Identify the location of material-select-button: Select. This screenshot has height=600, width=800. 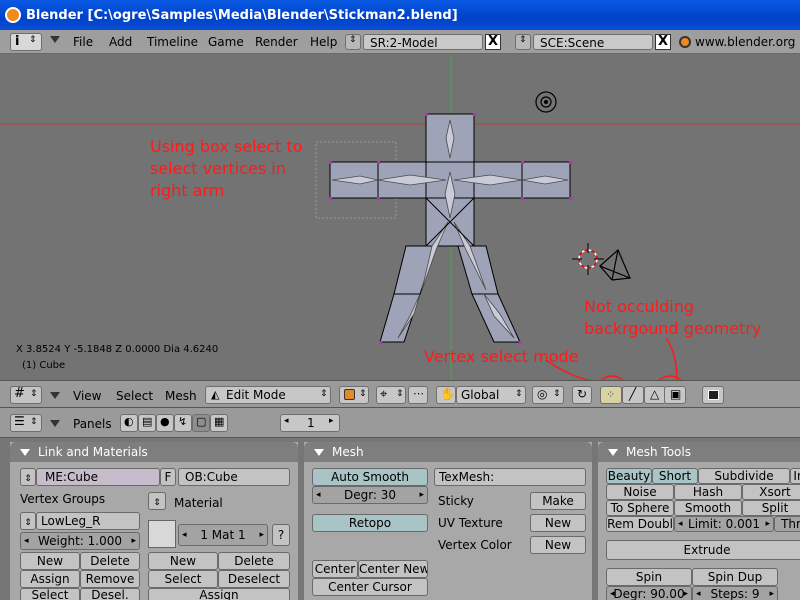
(183, 579).